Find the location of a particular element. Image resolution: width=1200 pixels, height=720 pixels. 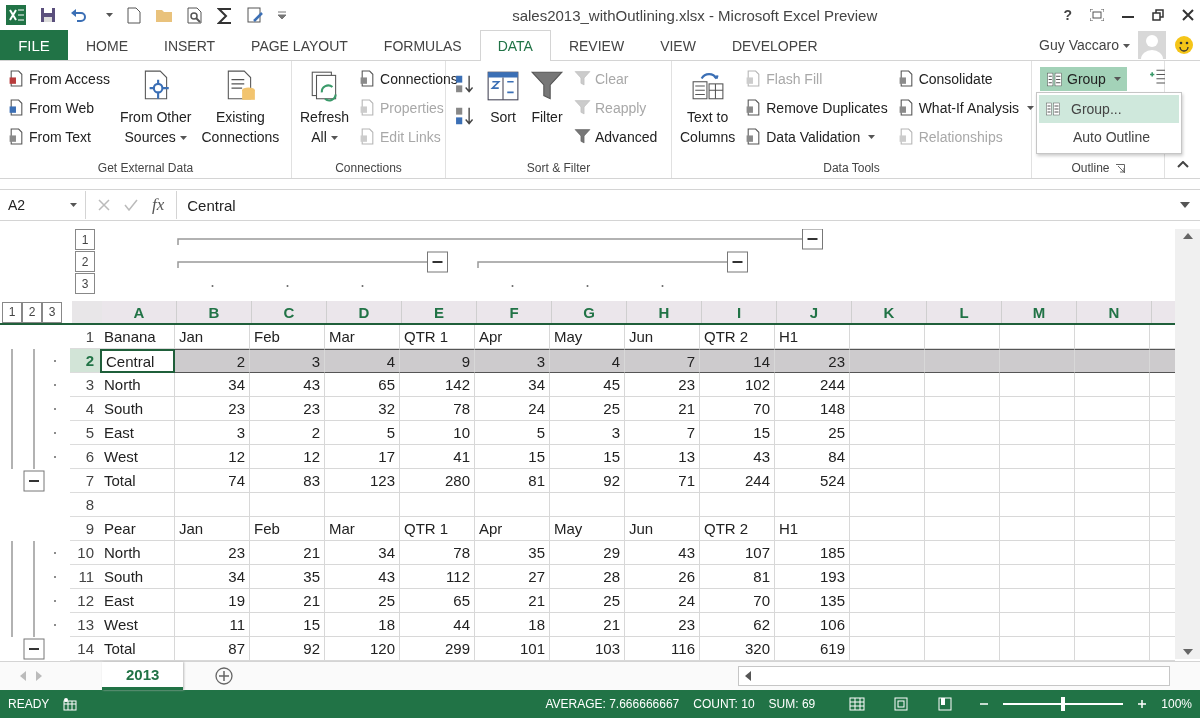

row-header: 13 is located at coordinates (85, 625).